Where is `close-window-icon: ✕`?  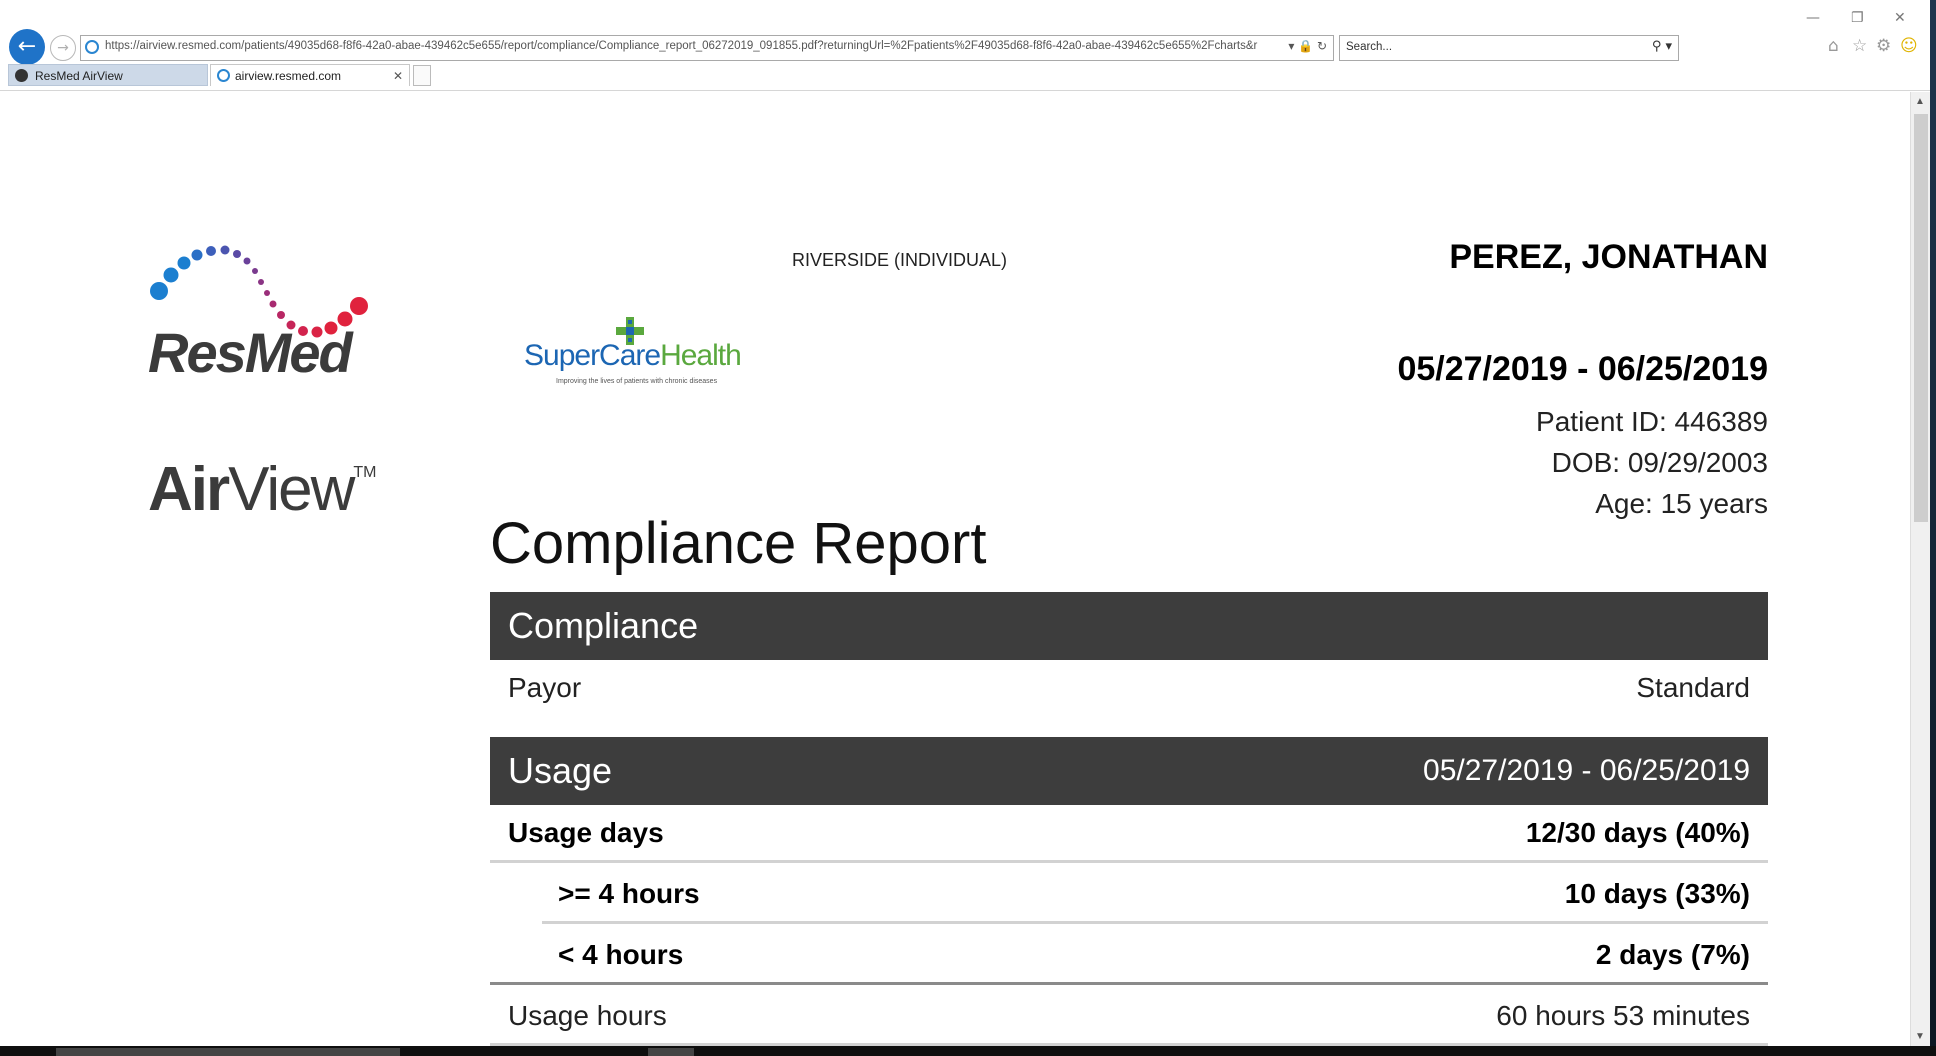
close-window-icon: ✕ is located at coordinates (1900, 18).